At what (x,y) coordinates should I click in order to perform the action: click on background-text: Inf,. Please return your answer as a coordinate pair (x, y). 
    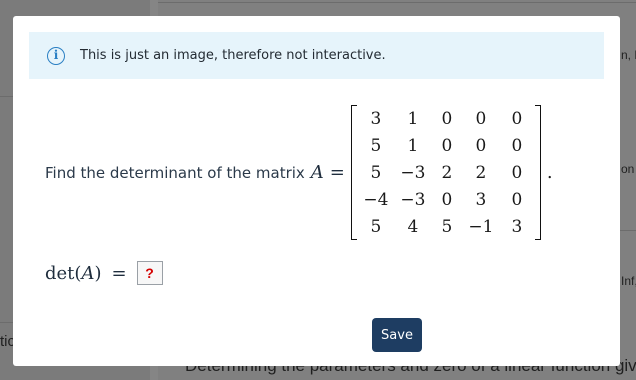
    Looking at the image, I should click on (628, 281).